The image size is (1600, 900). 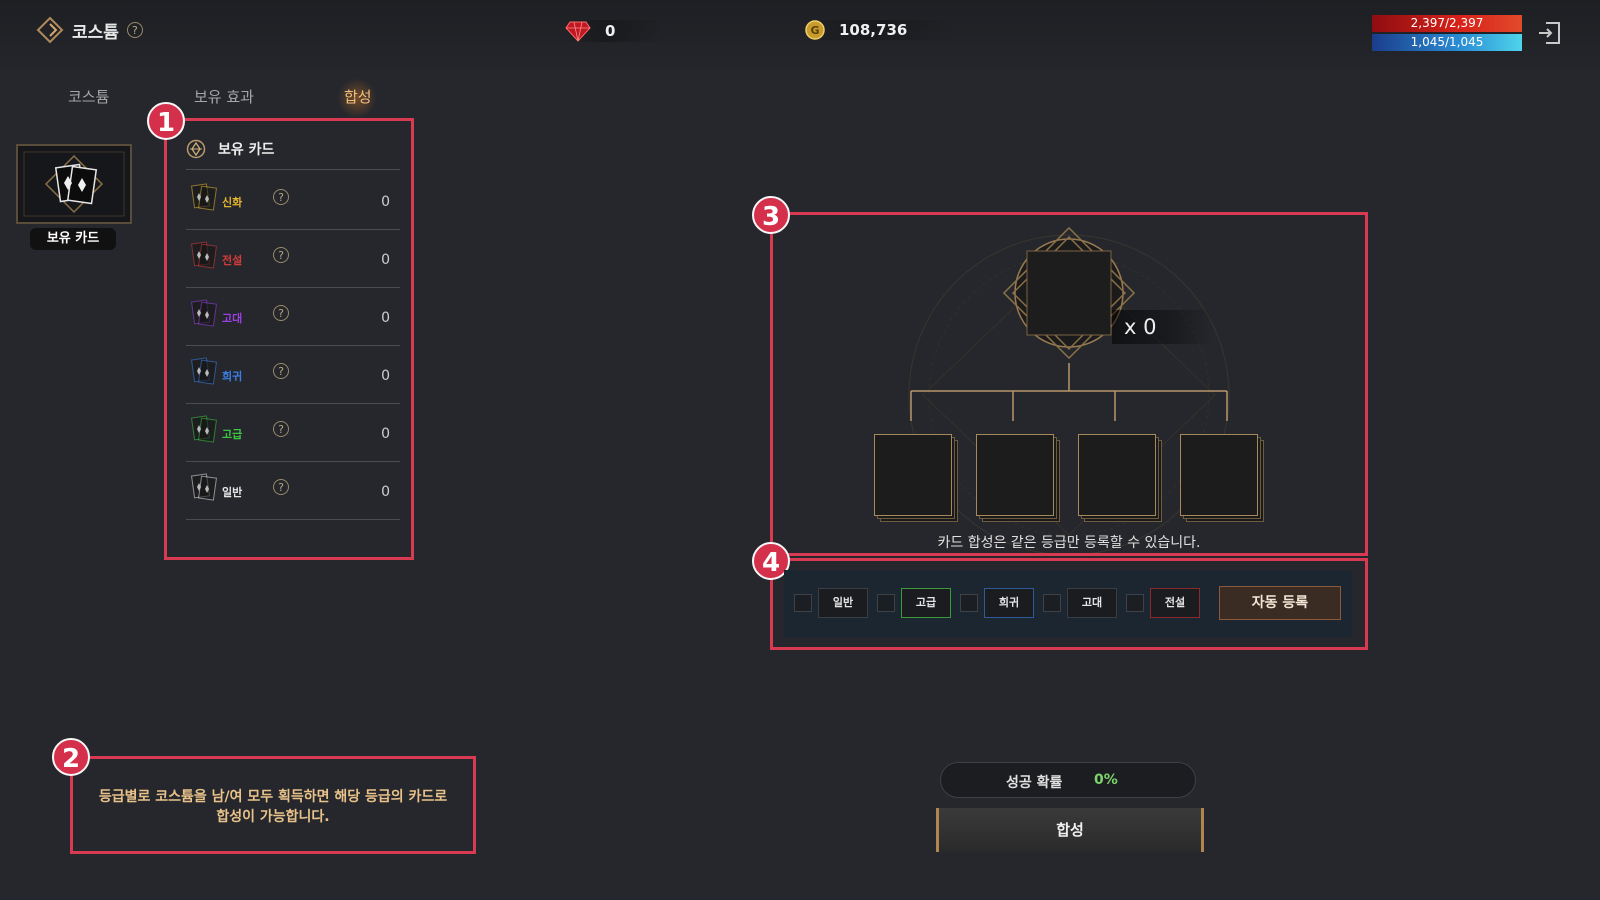 I want to click on gold-currency: G 108,736, so click(x=881, y=30).